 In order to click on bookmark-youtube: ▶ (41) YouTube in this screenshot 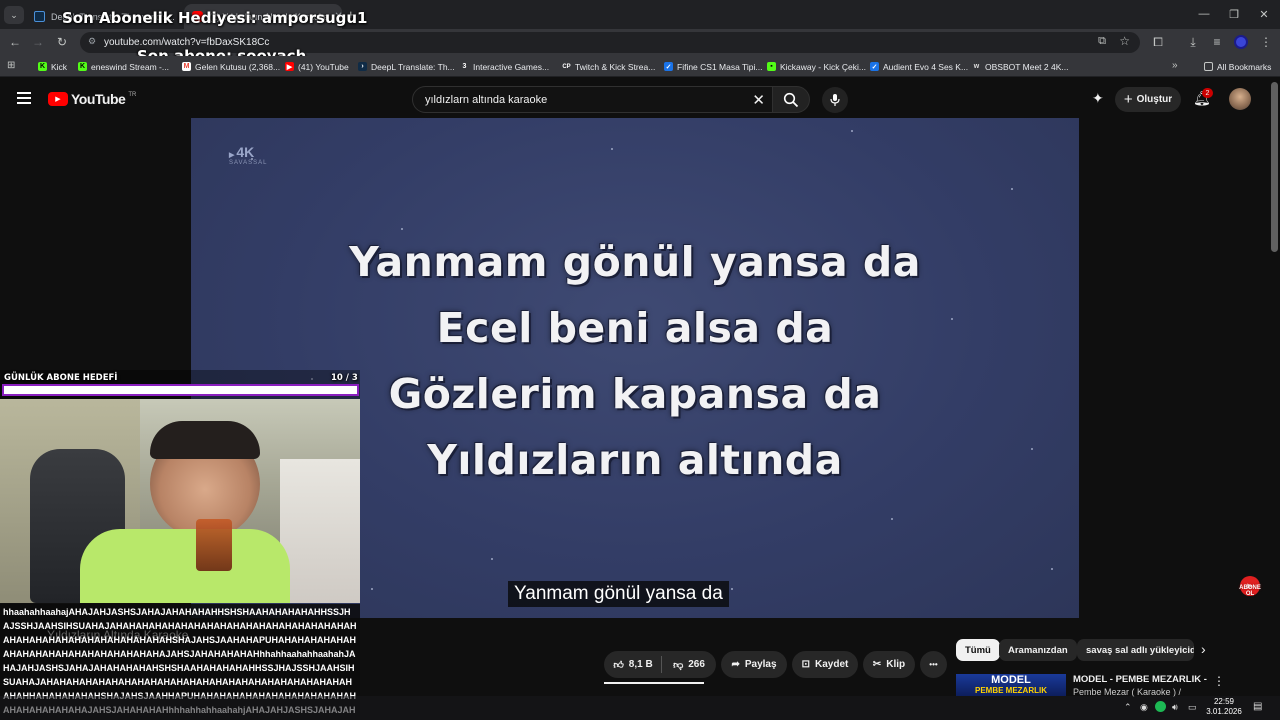, I will do `click(317, 66)`.